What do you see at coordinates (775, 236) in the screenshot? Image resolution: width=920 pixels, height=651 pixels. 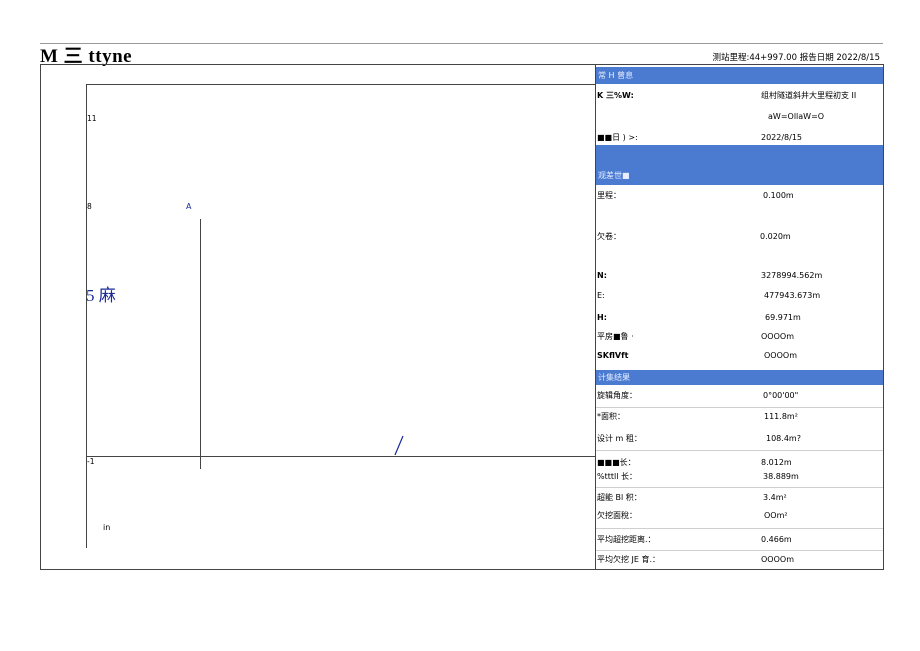 I see `deviation-value: 0.020m` at bounding box center [775, 236].